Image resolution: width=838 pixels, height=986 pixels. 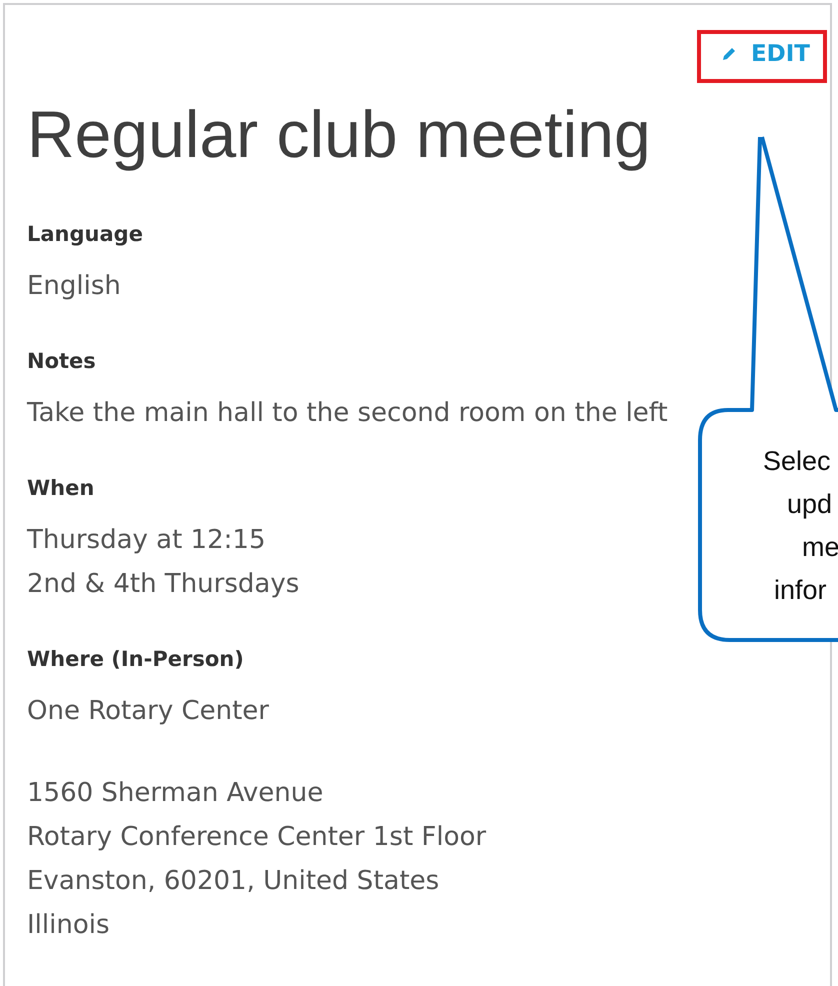 I want to click on field-value: One Rotary Center, so click(x=148, y=711).